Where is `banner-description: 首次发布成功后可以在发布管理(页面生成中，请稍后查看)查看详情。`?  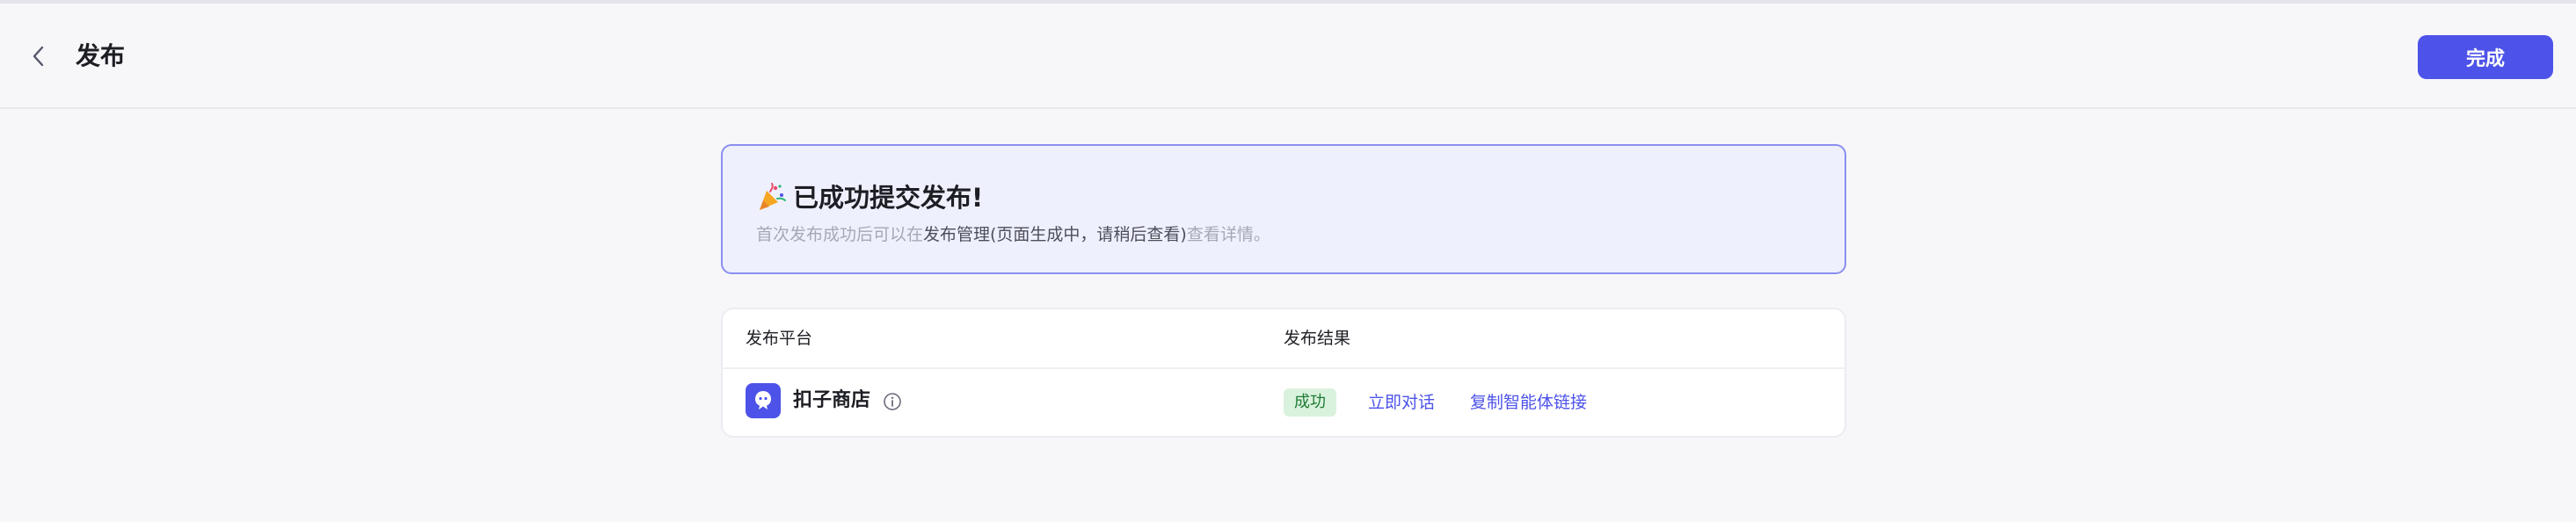 banner-description: 首次发布成功后可以在发布管理(页面生成中，请稍后查看)查看详情。 is located at coordinates (1013, 235).